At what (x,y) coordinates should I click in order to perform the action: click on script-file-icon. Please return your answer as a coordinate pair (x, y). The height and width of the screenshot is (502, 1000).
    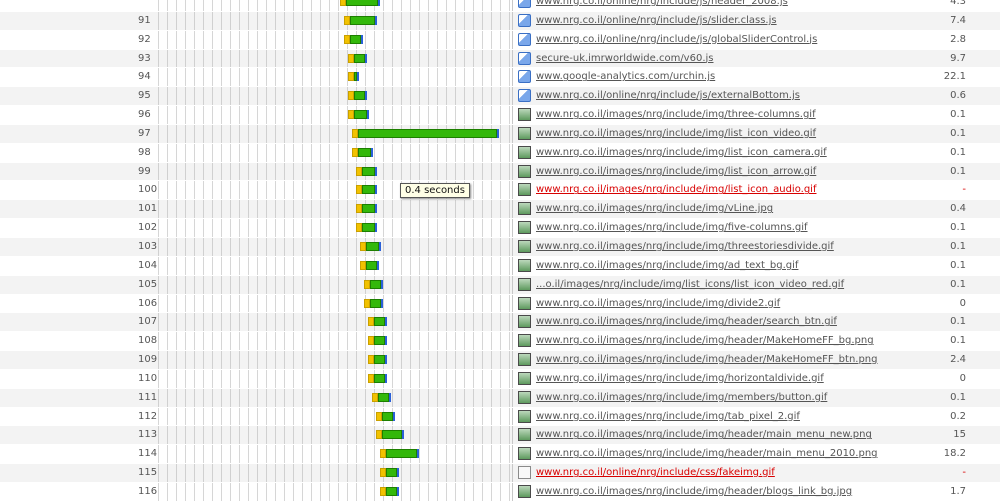
    Looking at the image, I should click on (524, 77).